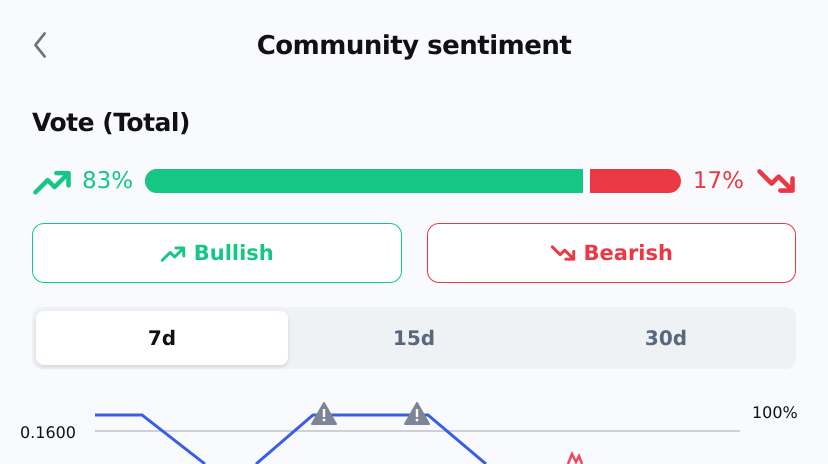 The image size is (828, 464). What do you see at coordinates (611, 253) in the screenshot?
I see `bearish-button: Bearish` at bounding box center [611, 253].